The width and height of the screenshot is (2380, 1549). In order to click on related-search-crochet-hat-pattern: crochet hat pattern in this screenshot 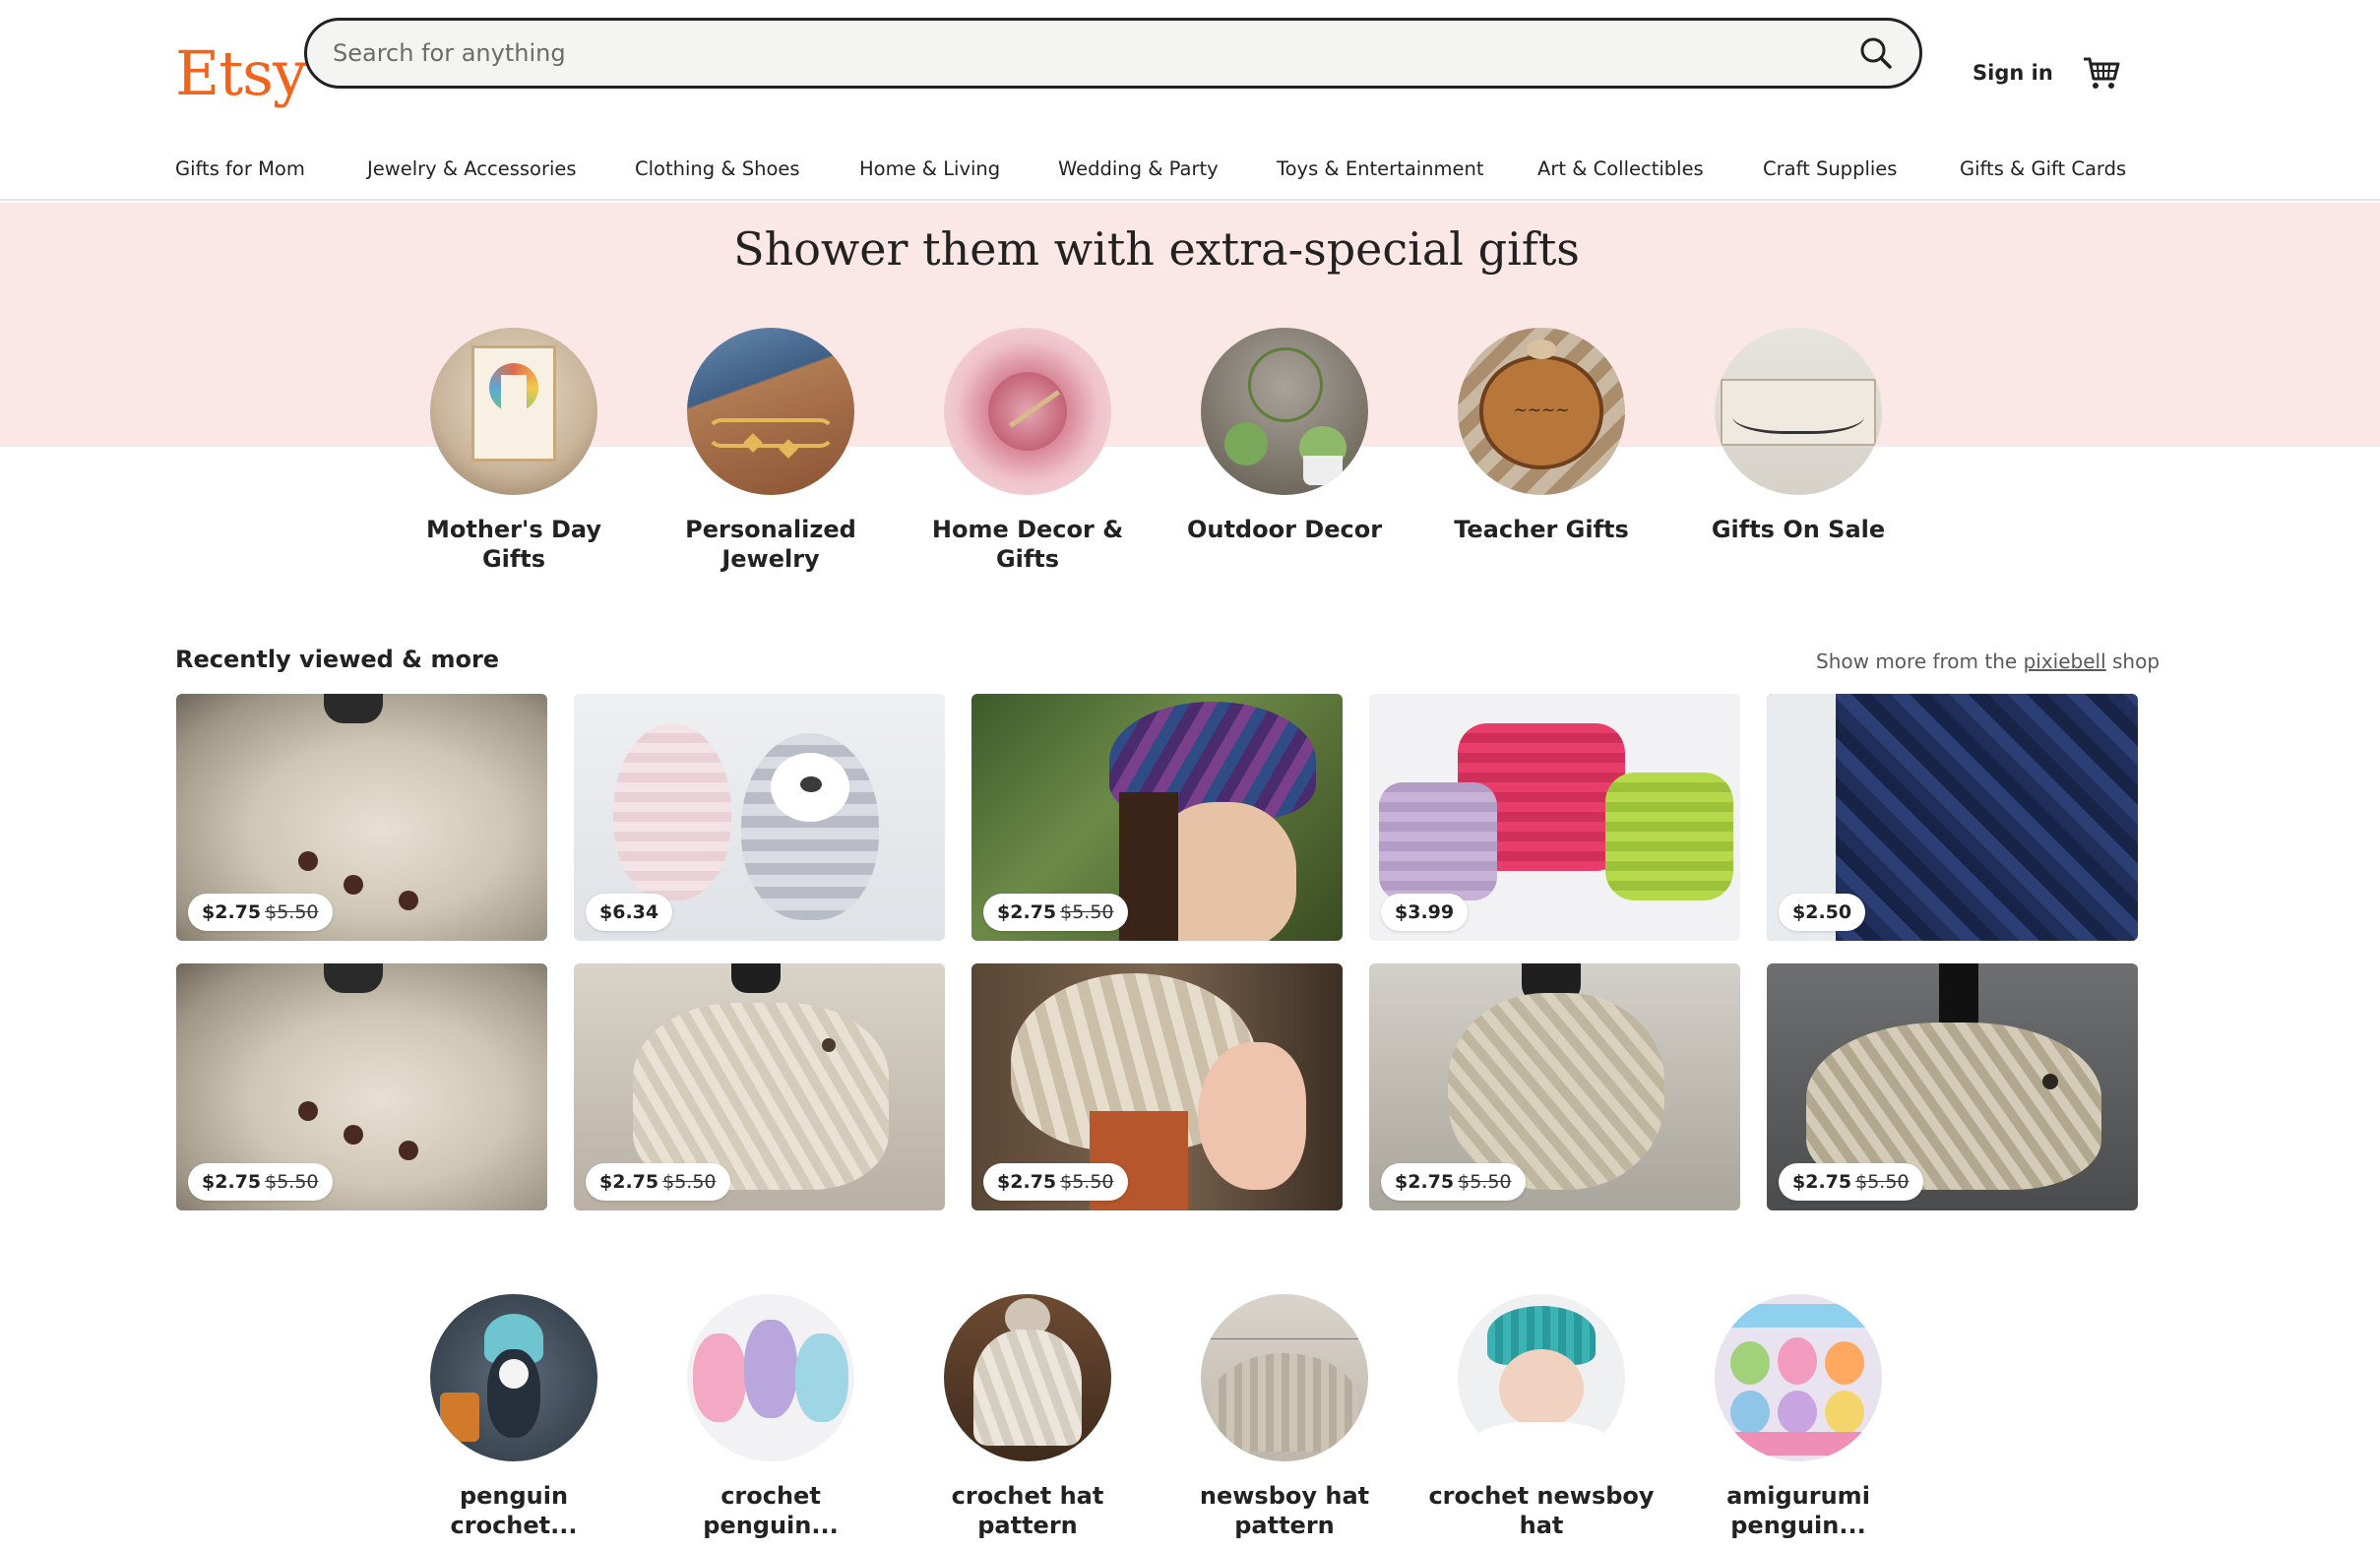, I will do `click(1027, 1417)`.